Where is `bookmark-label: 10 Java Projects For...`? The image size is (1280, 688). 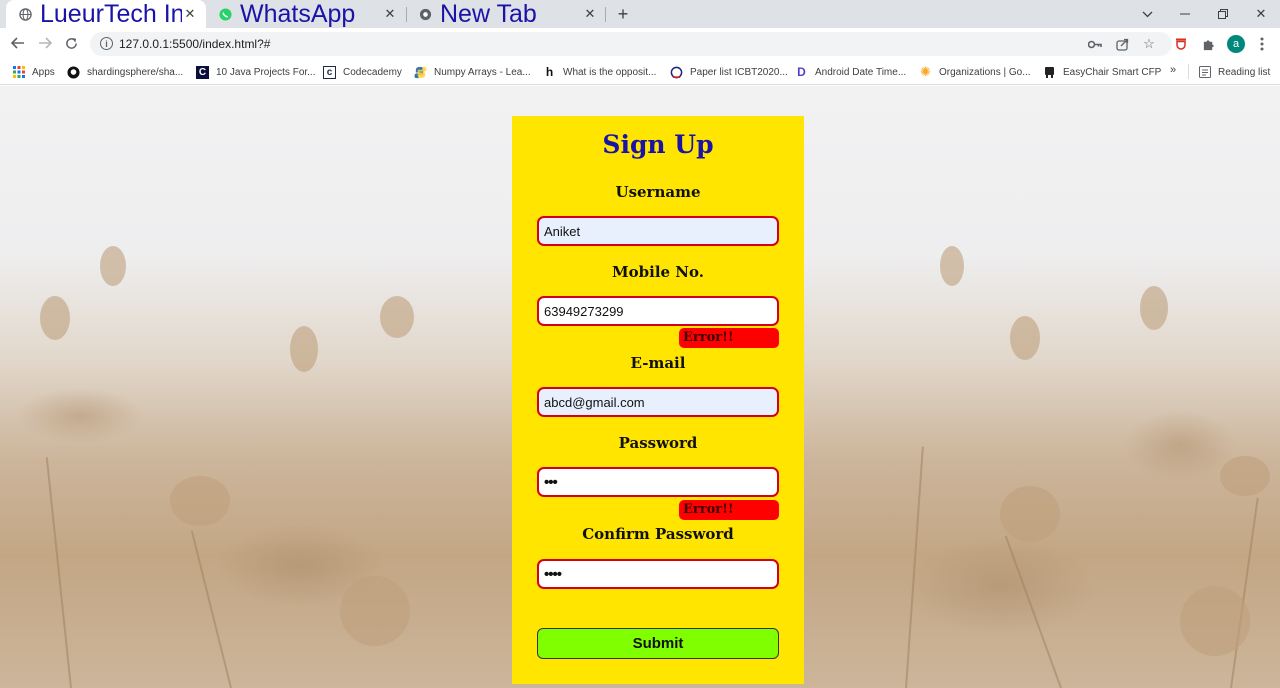
bookmark-label: 10 Java Projects For... is located at coordinates (266, 72).